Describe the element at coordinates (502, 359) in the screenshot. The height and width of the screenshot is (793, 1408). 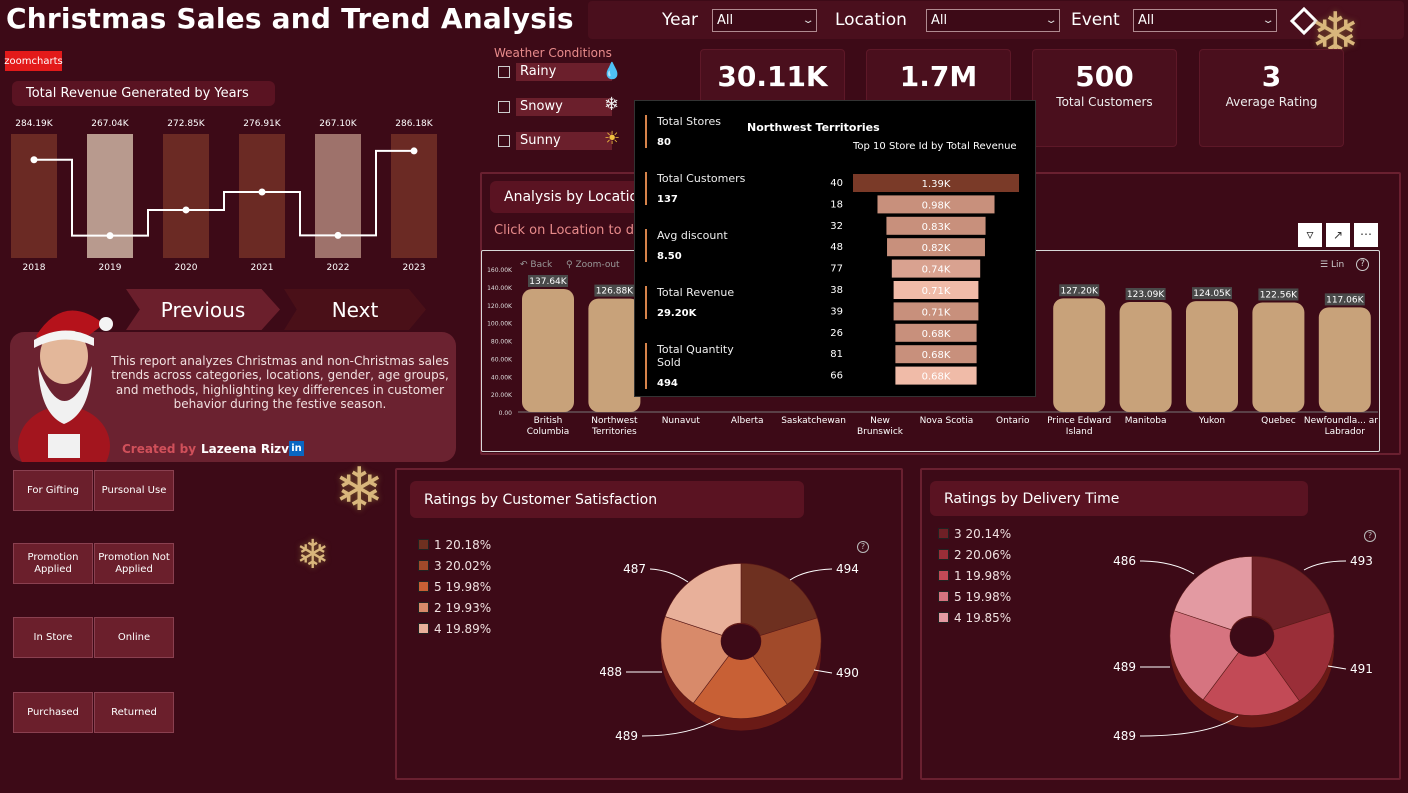
I see `location-y-tick: 60.00K` at that location.